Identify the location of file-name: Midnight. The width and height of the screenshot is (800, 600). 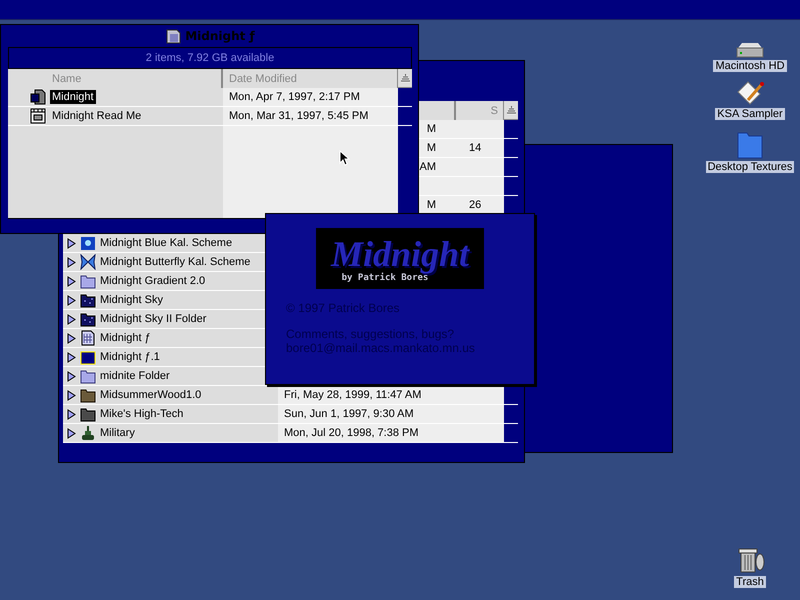
(73, 97).